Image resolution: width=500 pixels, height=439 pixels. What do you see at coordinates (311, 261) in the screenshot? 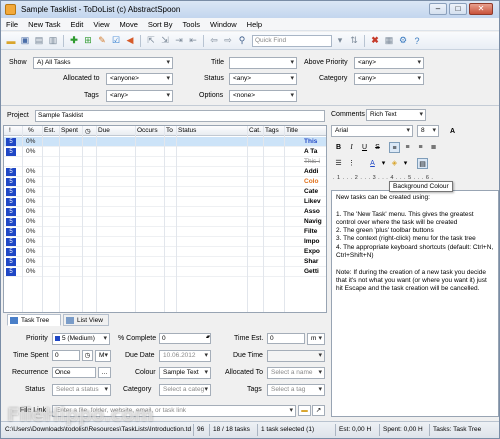
I see `task-title: Shar` at bounding box center [311, 261].